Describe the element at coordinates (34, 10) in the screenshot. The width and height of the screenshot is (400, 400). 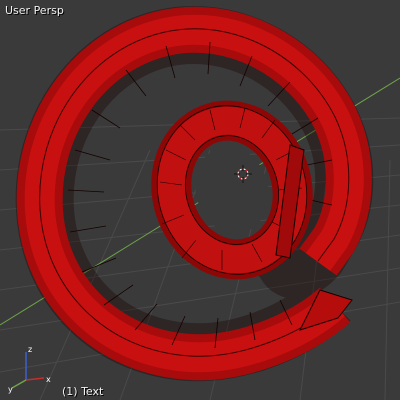
I see `view-label: User Persp` at that location.